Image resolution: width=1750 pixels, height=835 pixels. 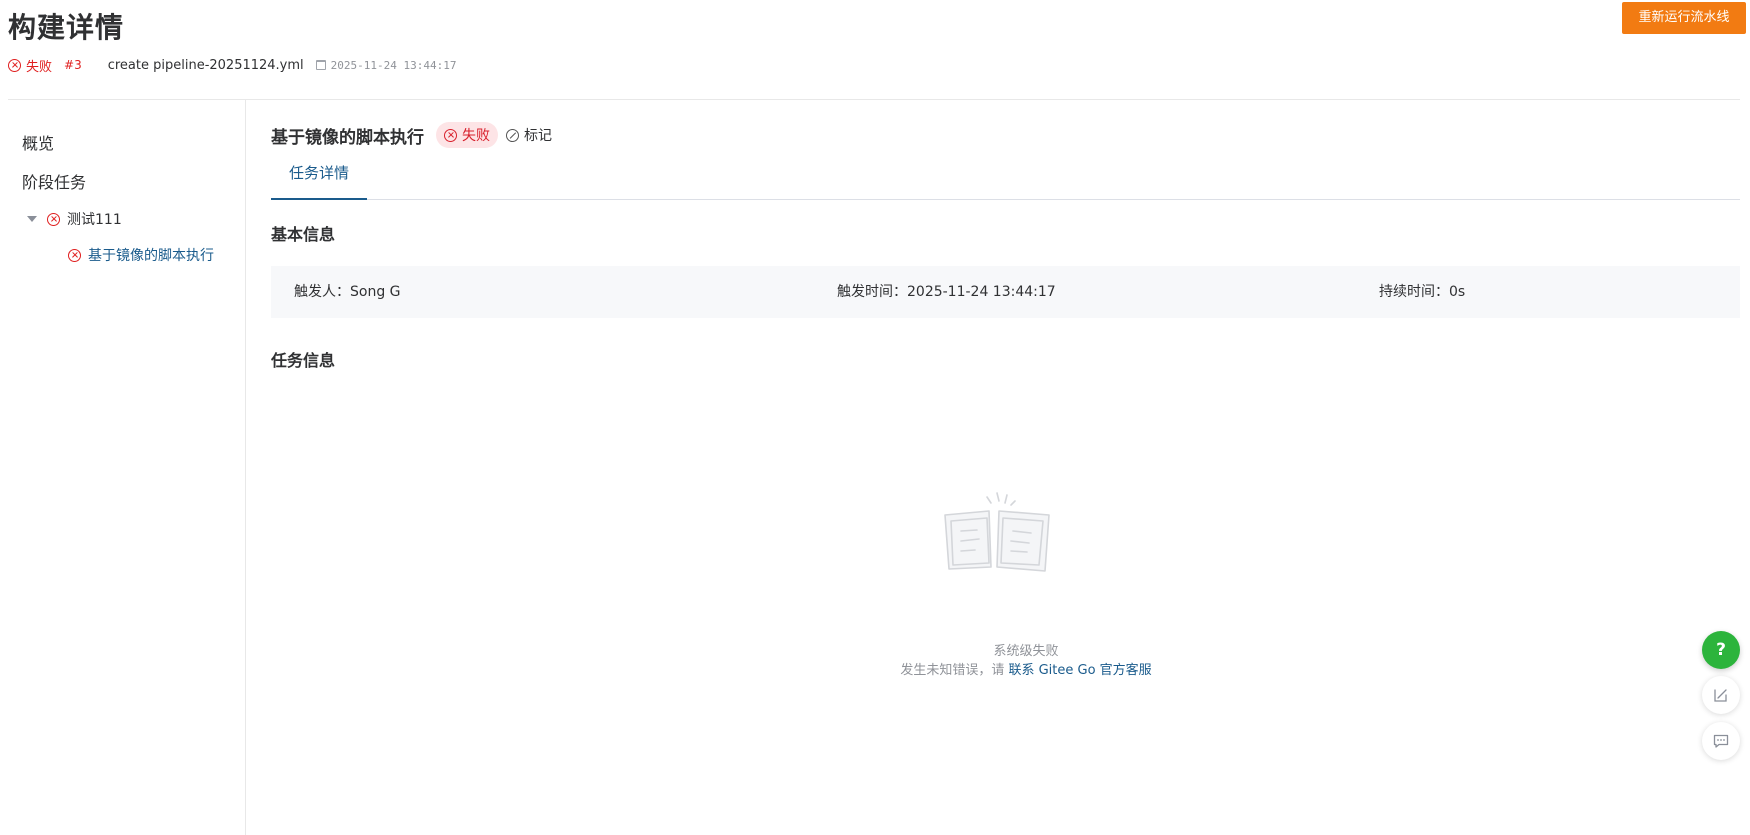 I want to click on build-status: 失败, so click(x=30, y=65).